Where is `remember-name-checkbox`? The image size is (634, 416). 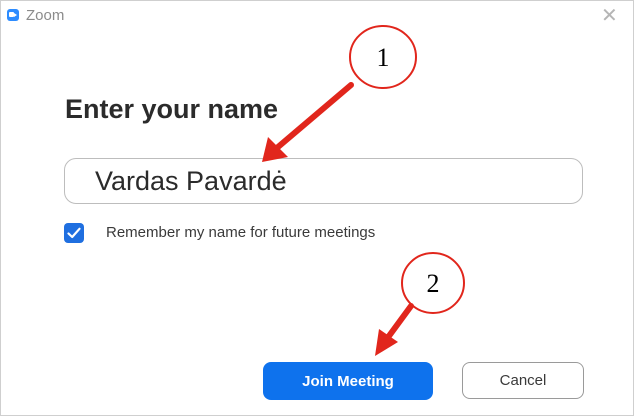
remember-name-checkbox is located at coordinates (74, 233).